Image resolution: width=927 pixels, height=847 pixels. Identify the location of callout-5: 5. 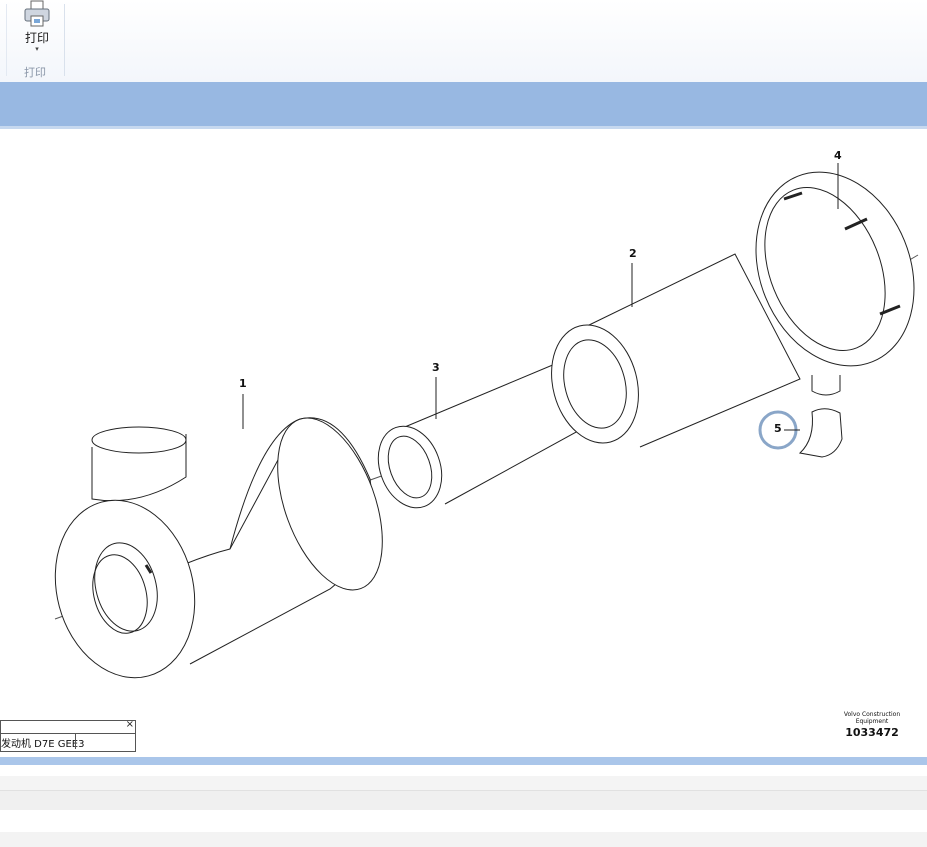
(778, 428).